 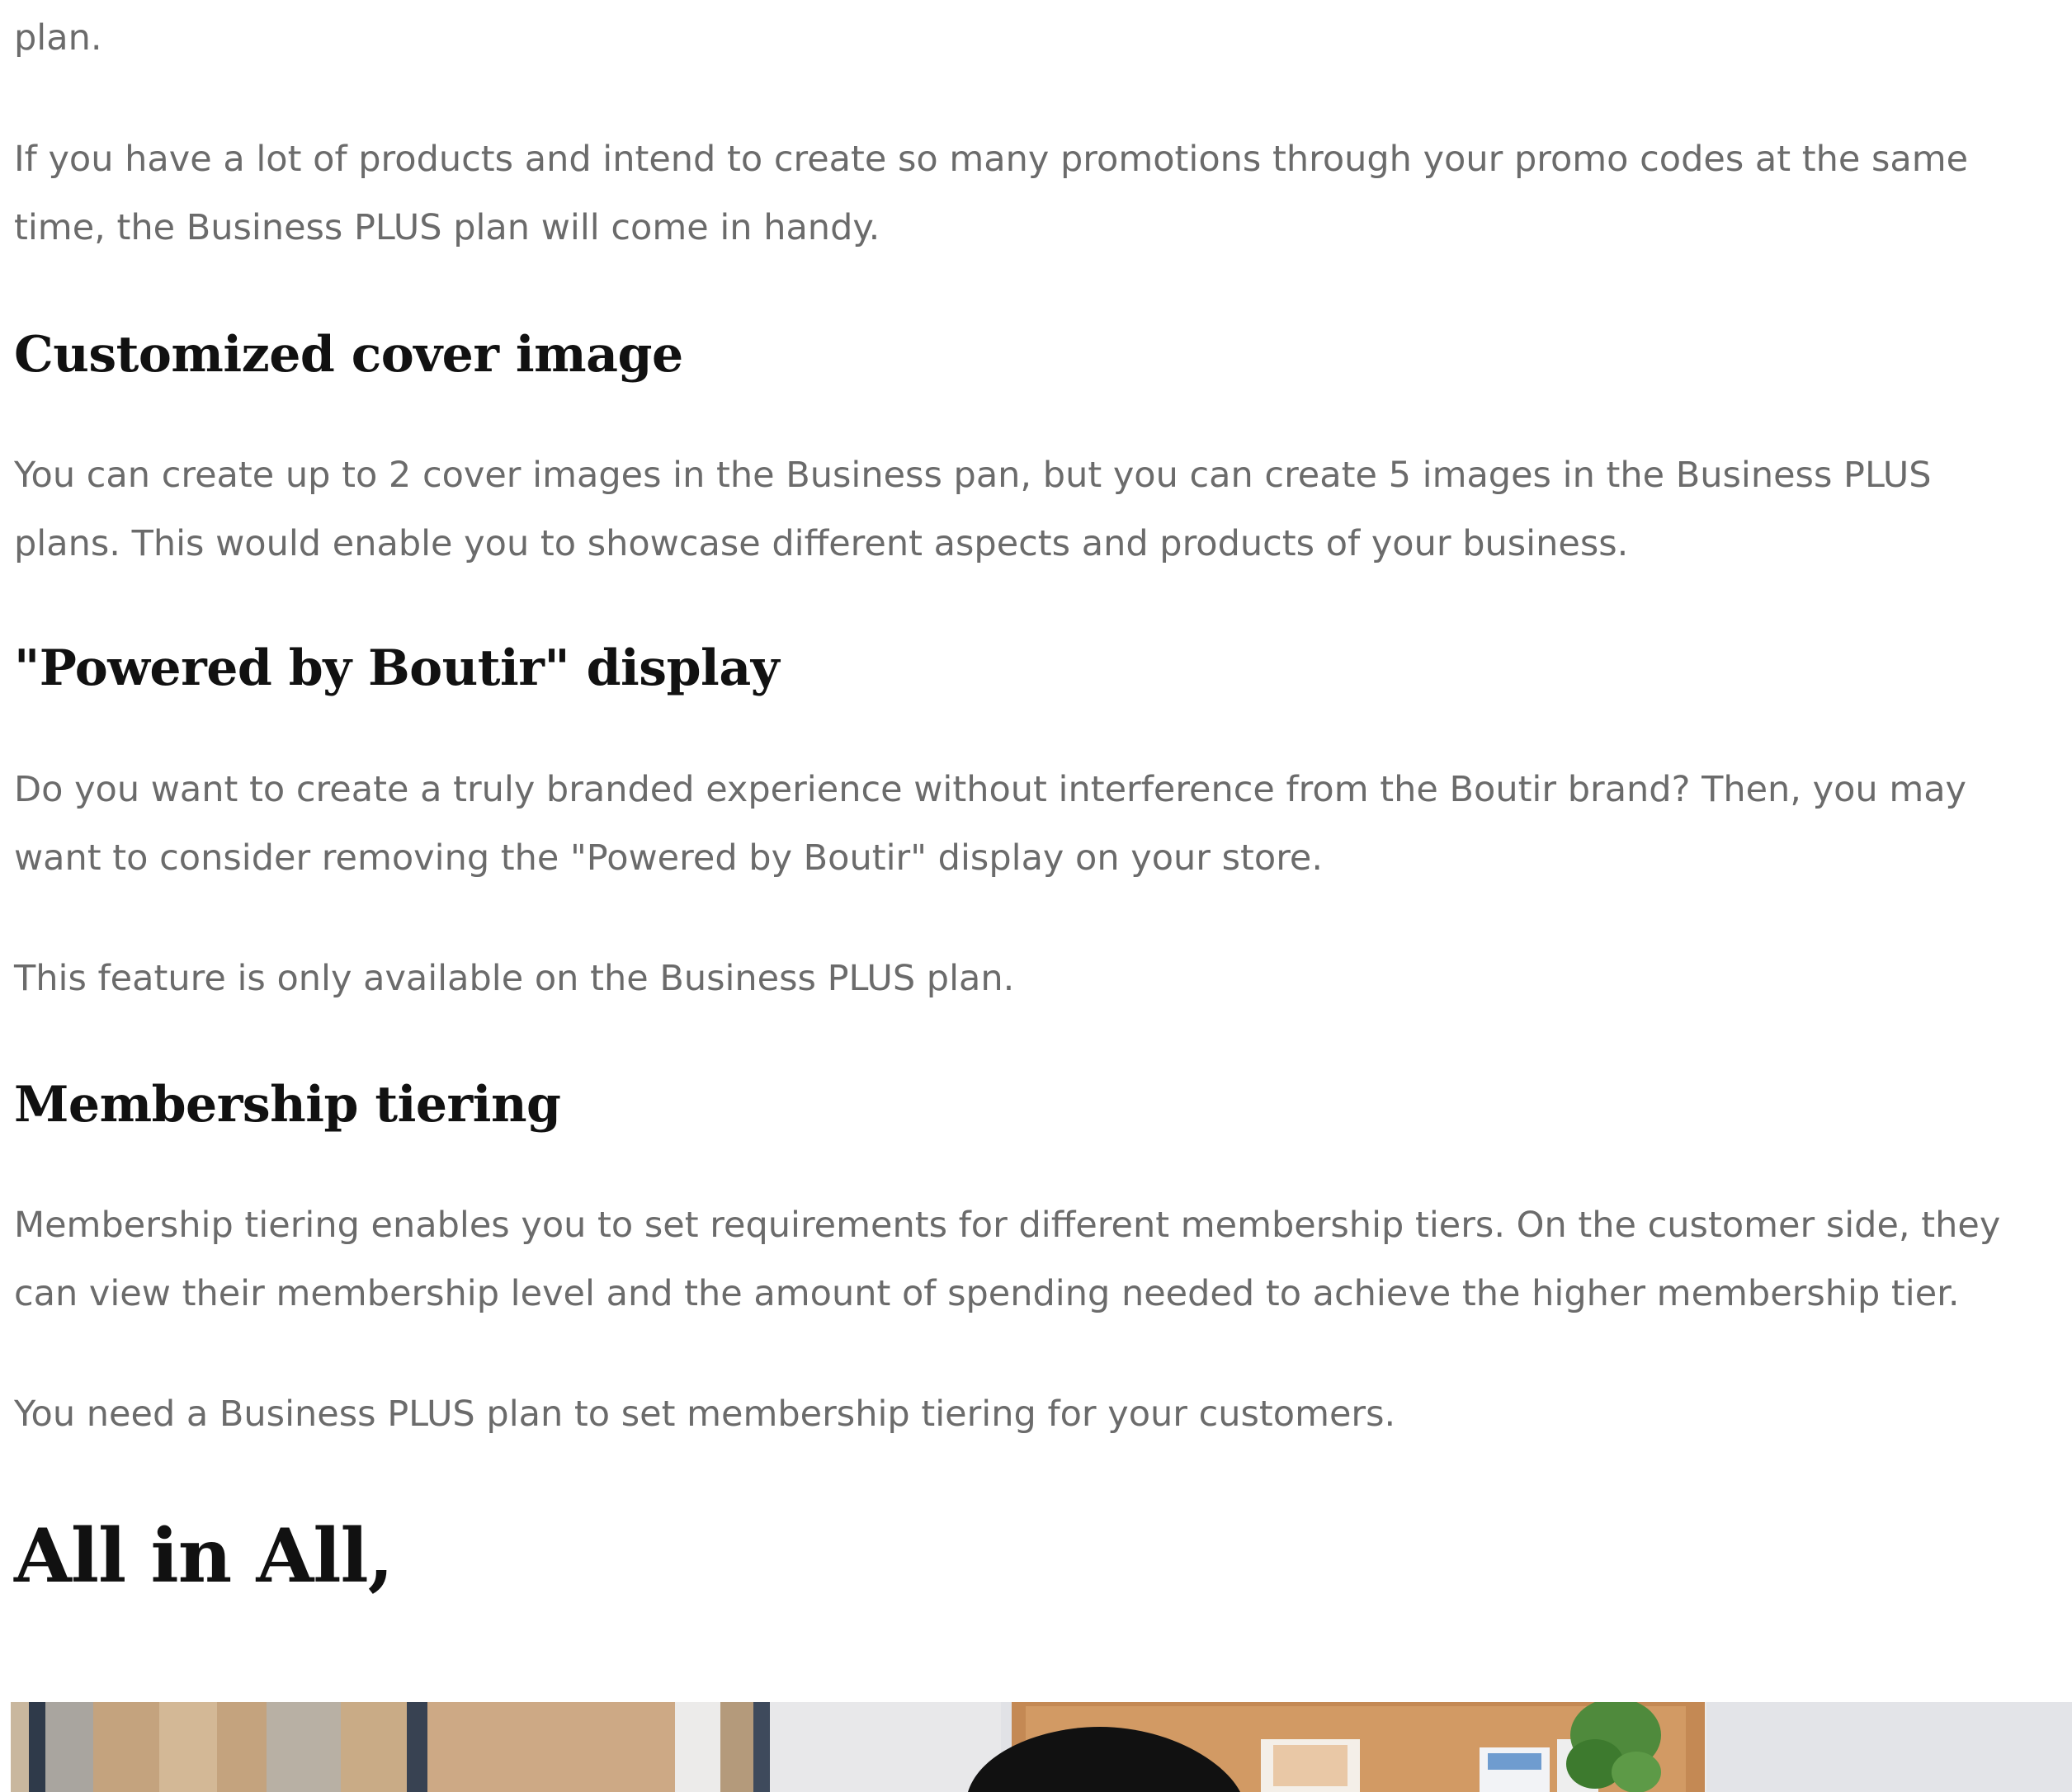 What do you see at coordinates (348, 355) in the screenshot?
I see `section-heading-cover-image: Customized cover image` at bounding box center [348, 355].